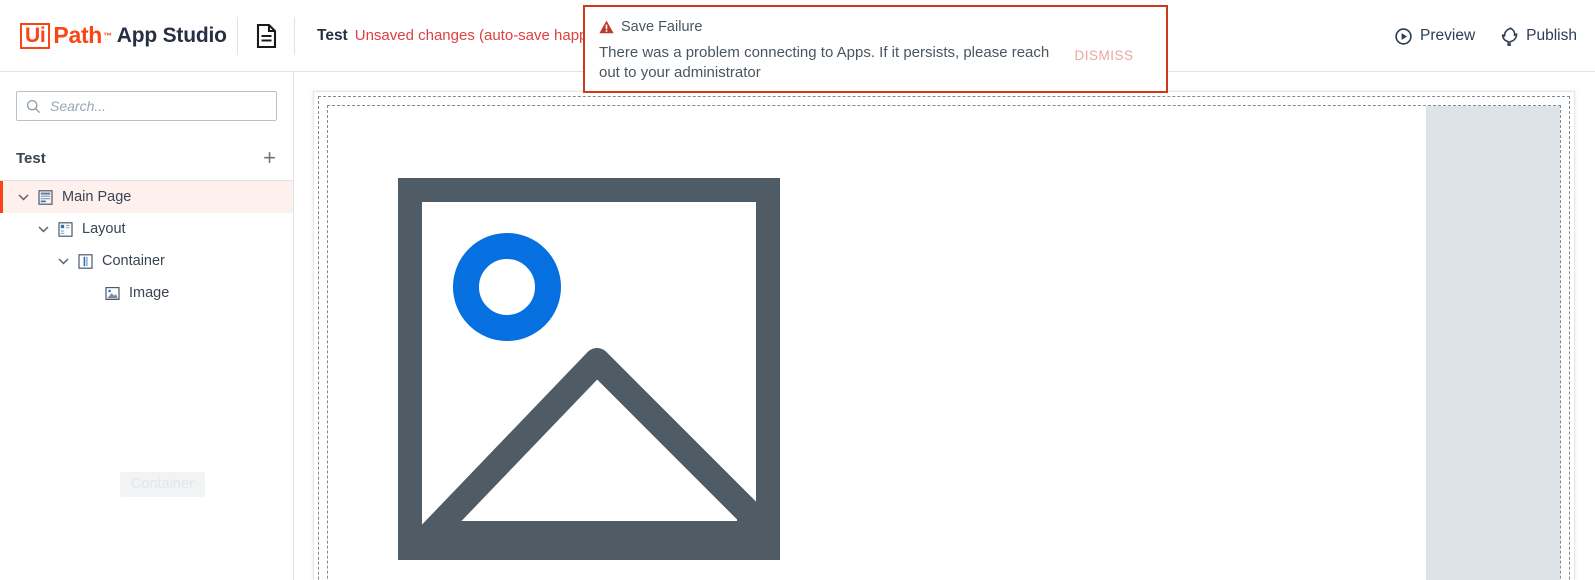  What do you see at coordinates (146, 158) in the screenshot?
I see `project-header-row: Test +` at bounding box center [146, 158].